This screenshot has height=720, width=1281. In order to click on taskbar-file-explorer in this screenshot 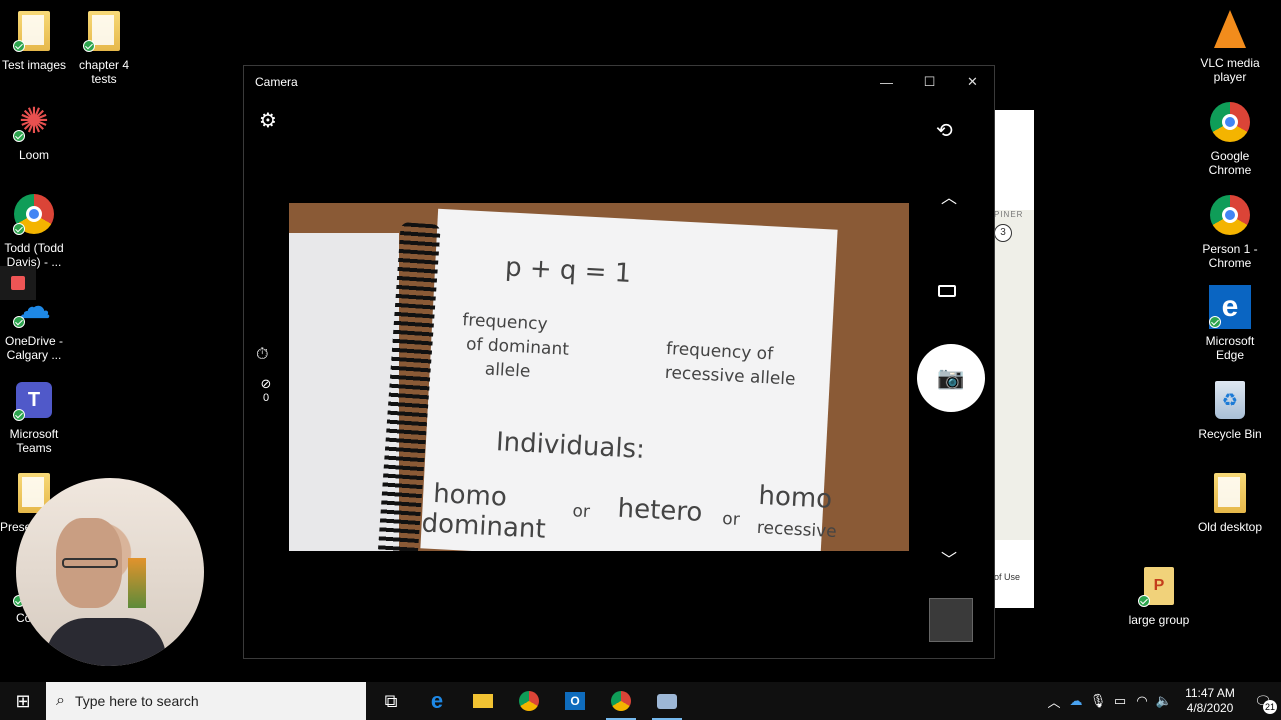, I will do `click(483, 701)`.